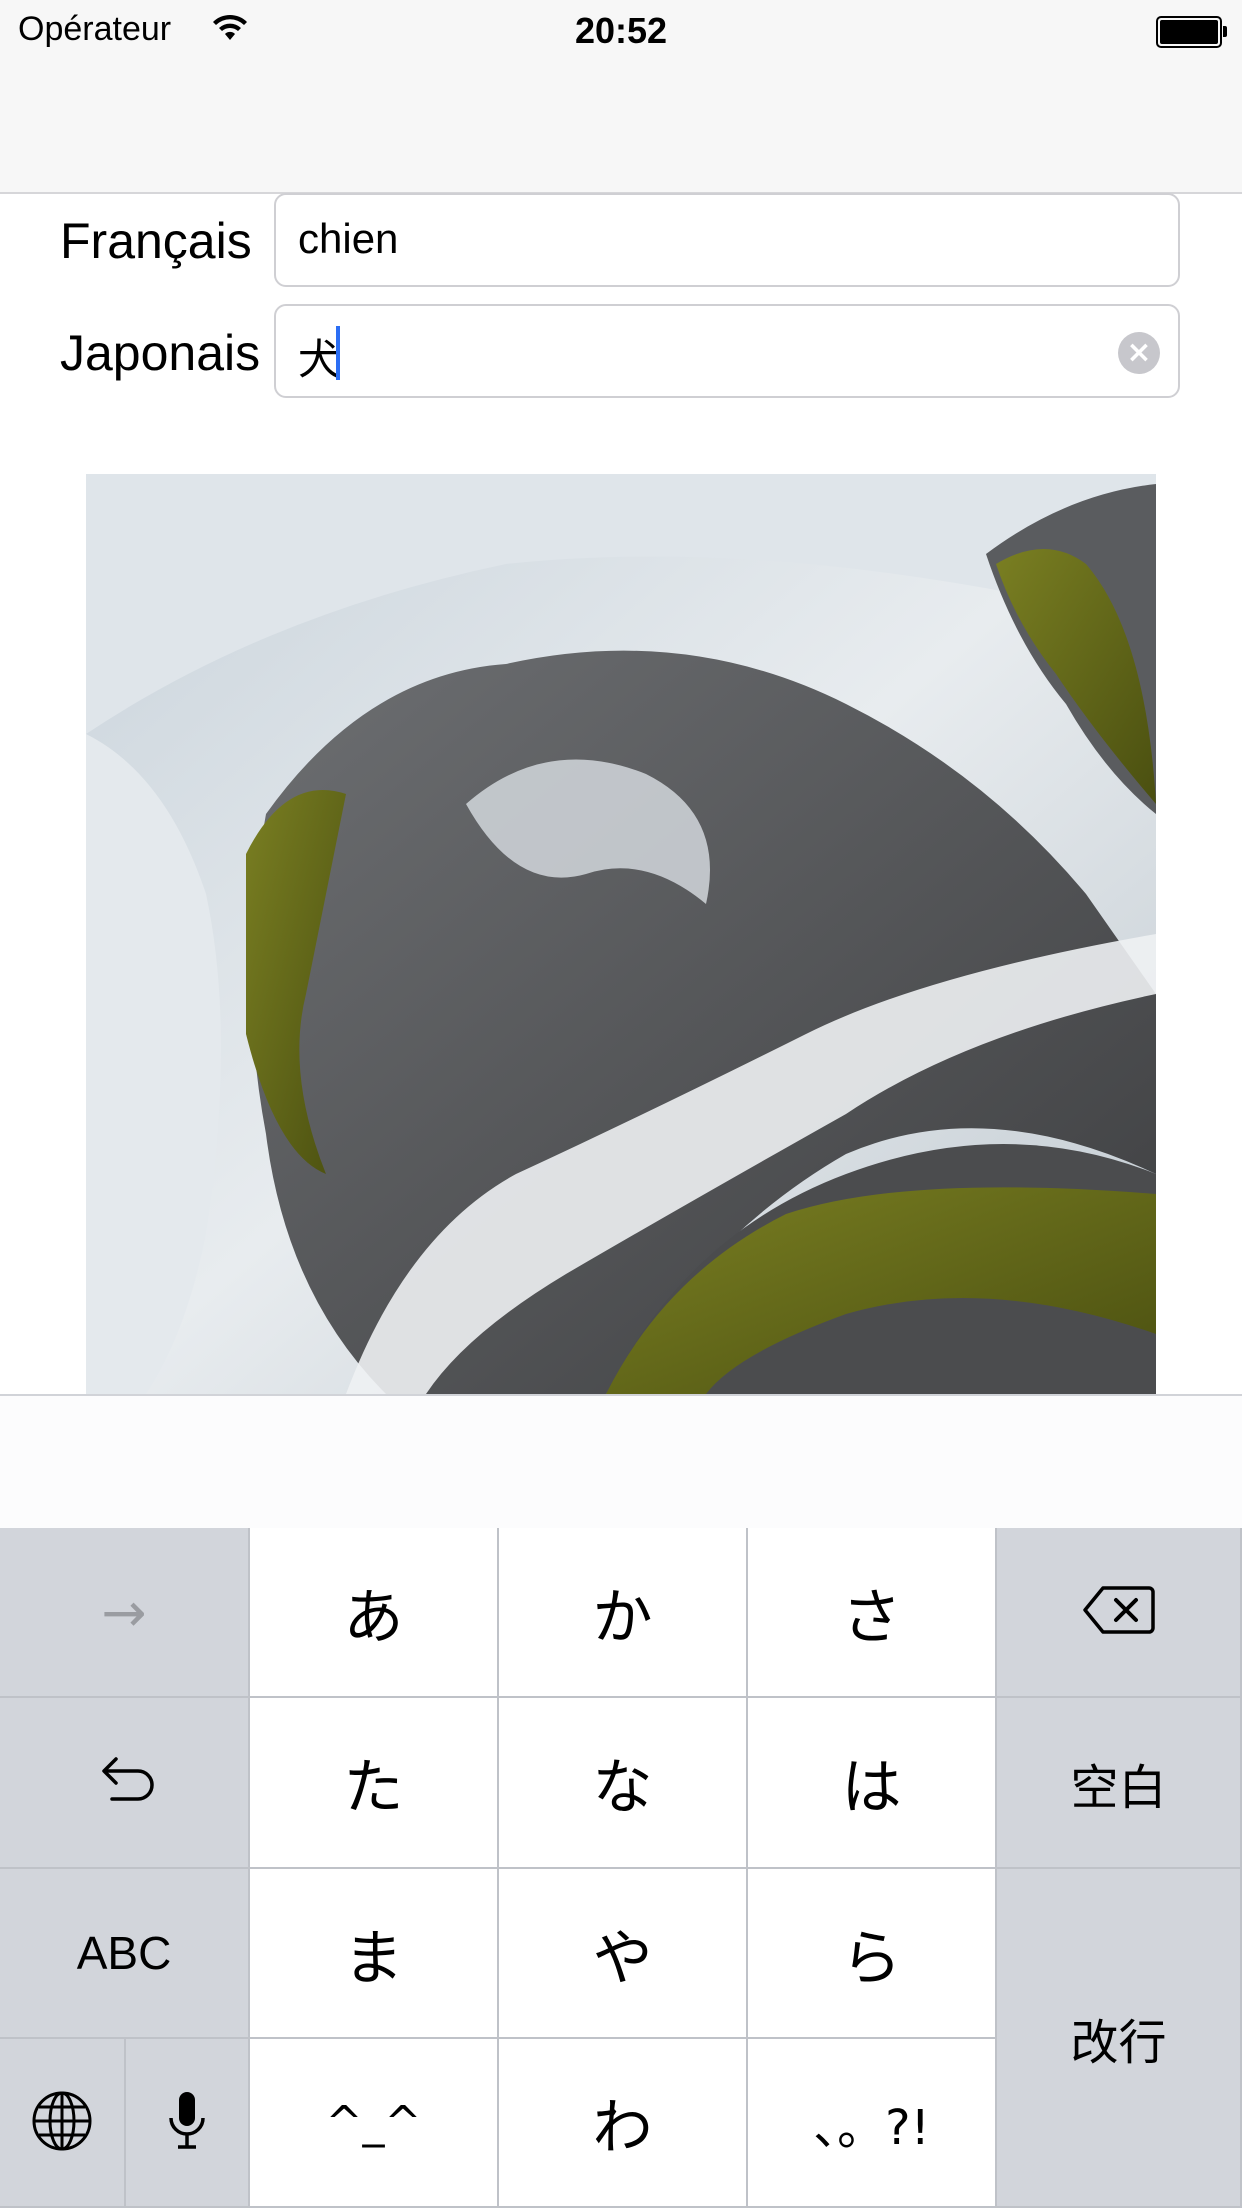 Image resolution: width=1242 pixels, height=2208 pixels. What do you see at coordinates (156, 241) in the screenshot?
I see `french-label: Français` at bounding box center [156, 241].